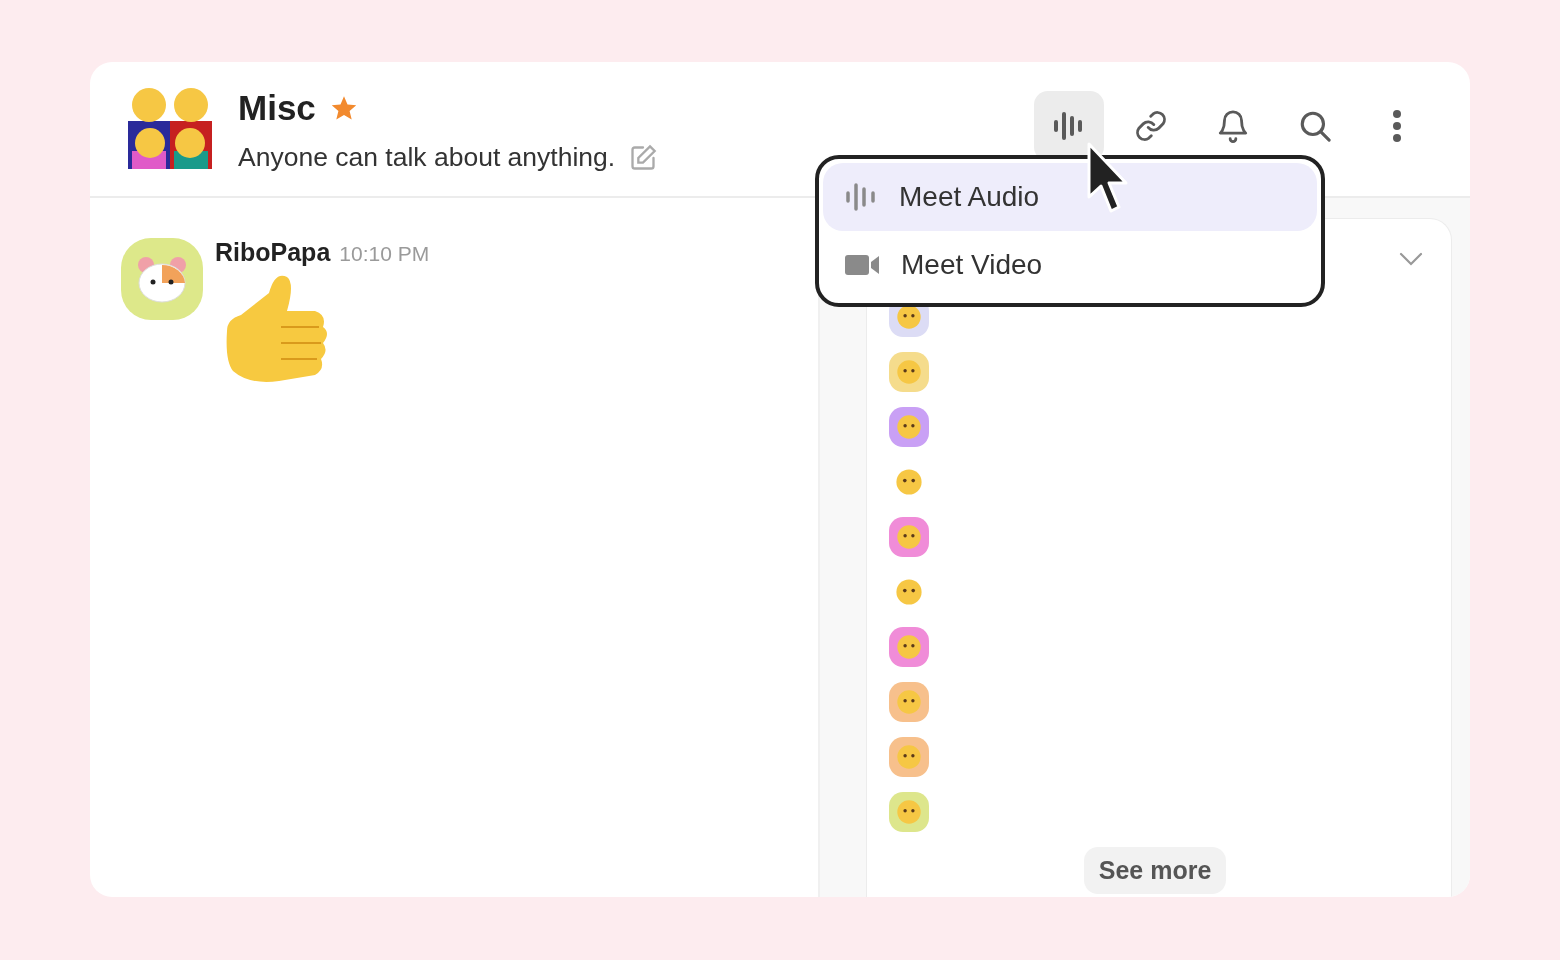 Image resolution: width=1560 pixels, height=960 pixels. Describe the element at coordinates (643, 157) in the screenshot. I see `edit-icon` at that location.